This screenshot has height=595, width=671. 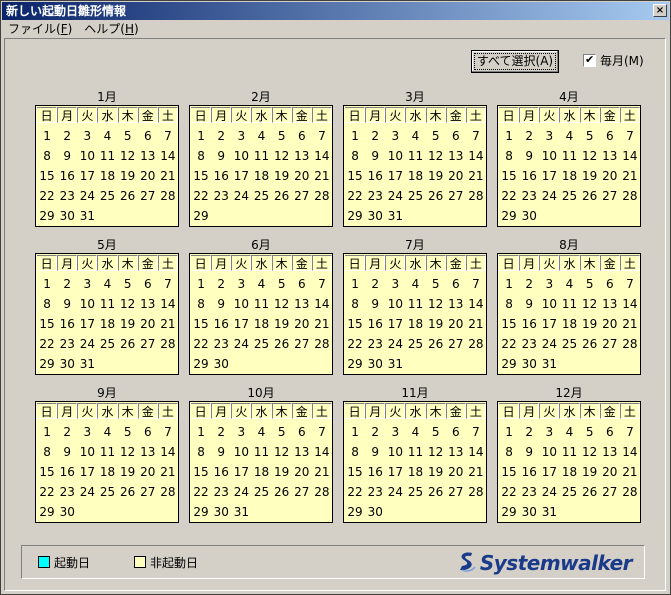 I want to click on day-cell: 3, so click(x=549, y=284).